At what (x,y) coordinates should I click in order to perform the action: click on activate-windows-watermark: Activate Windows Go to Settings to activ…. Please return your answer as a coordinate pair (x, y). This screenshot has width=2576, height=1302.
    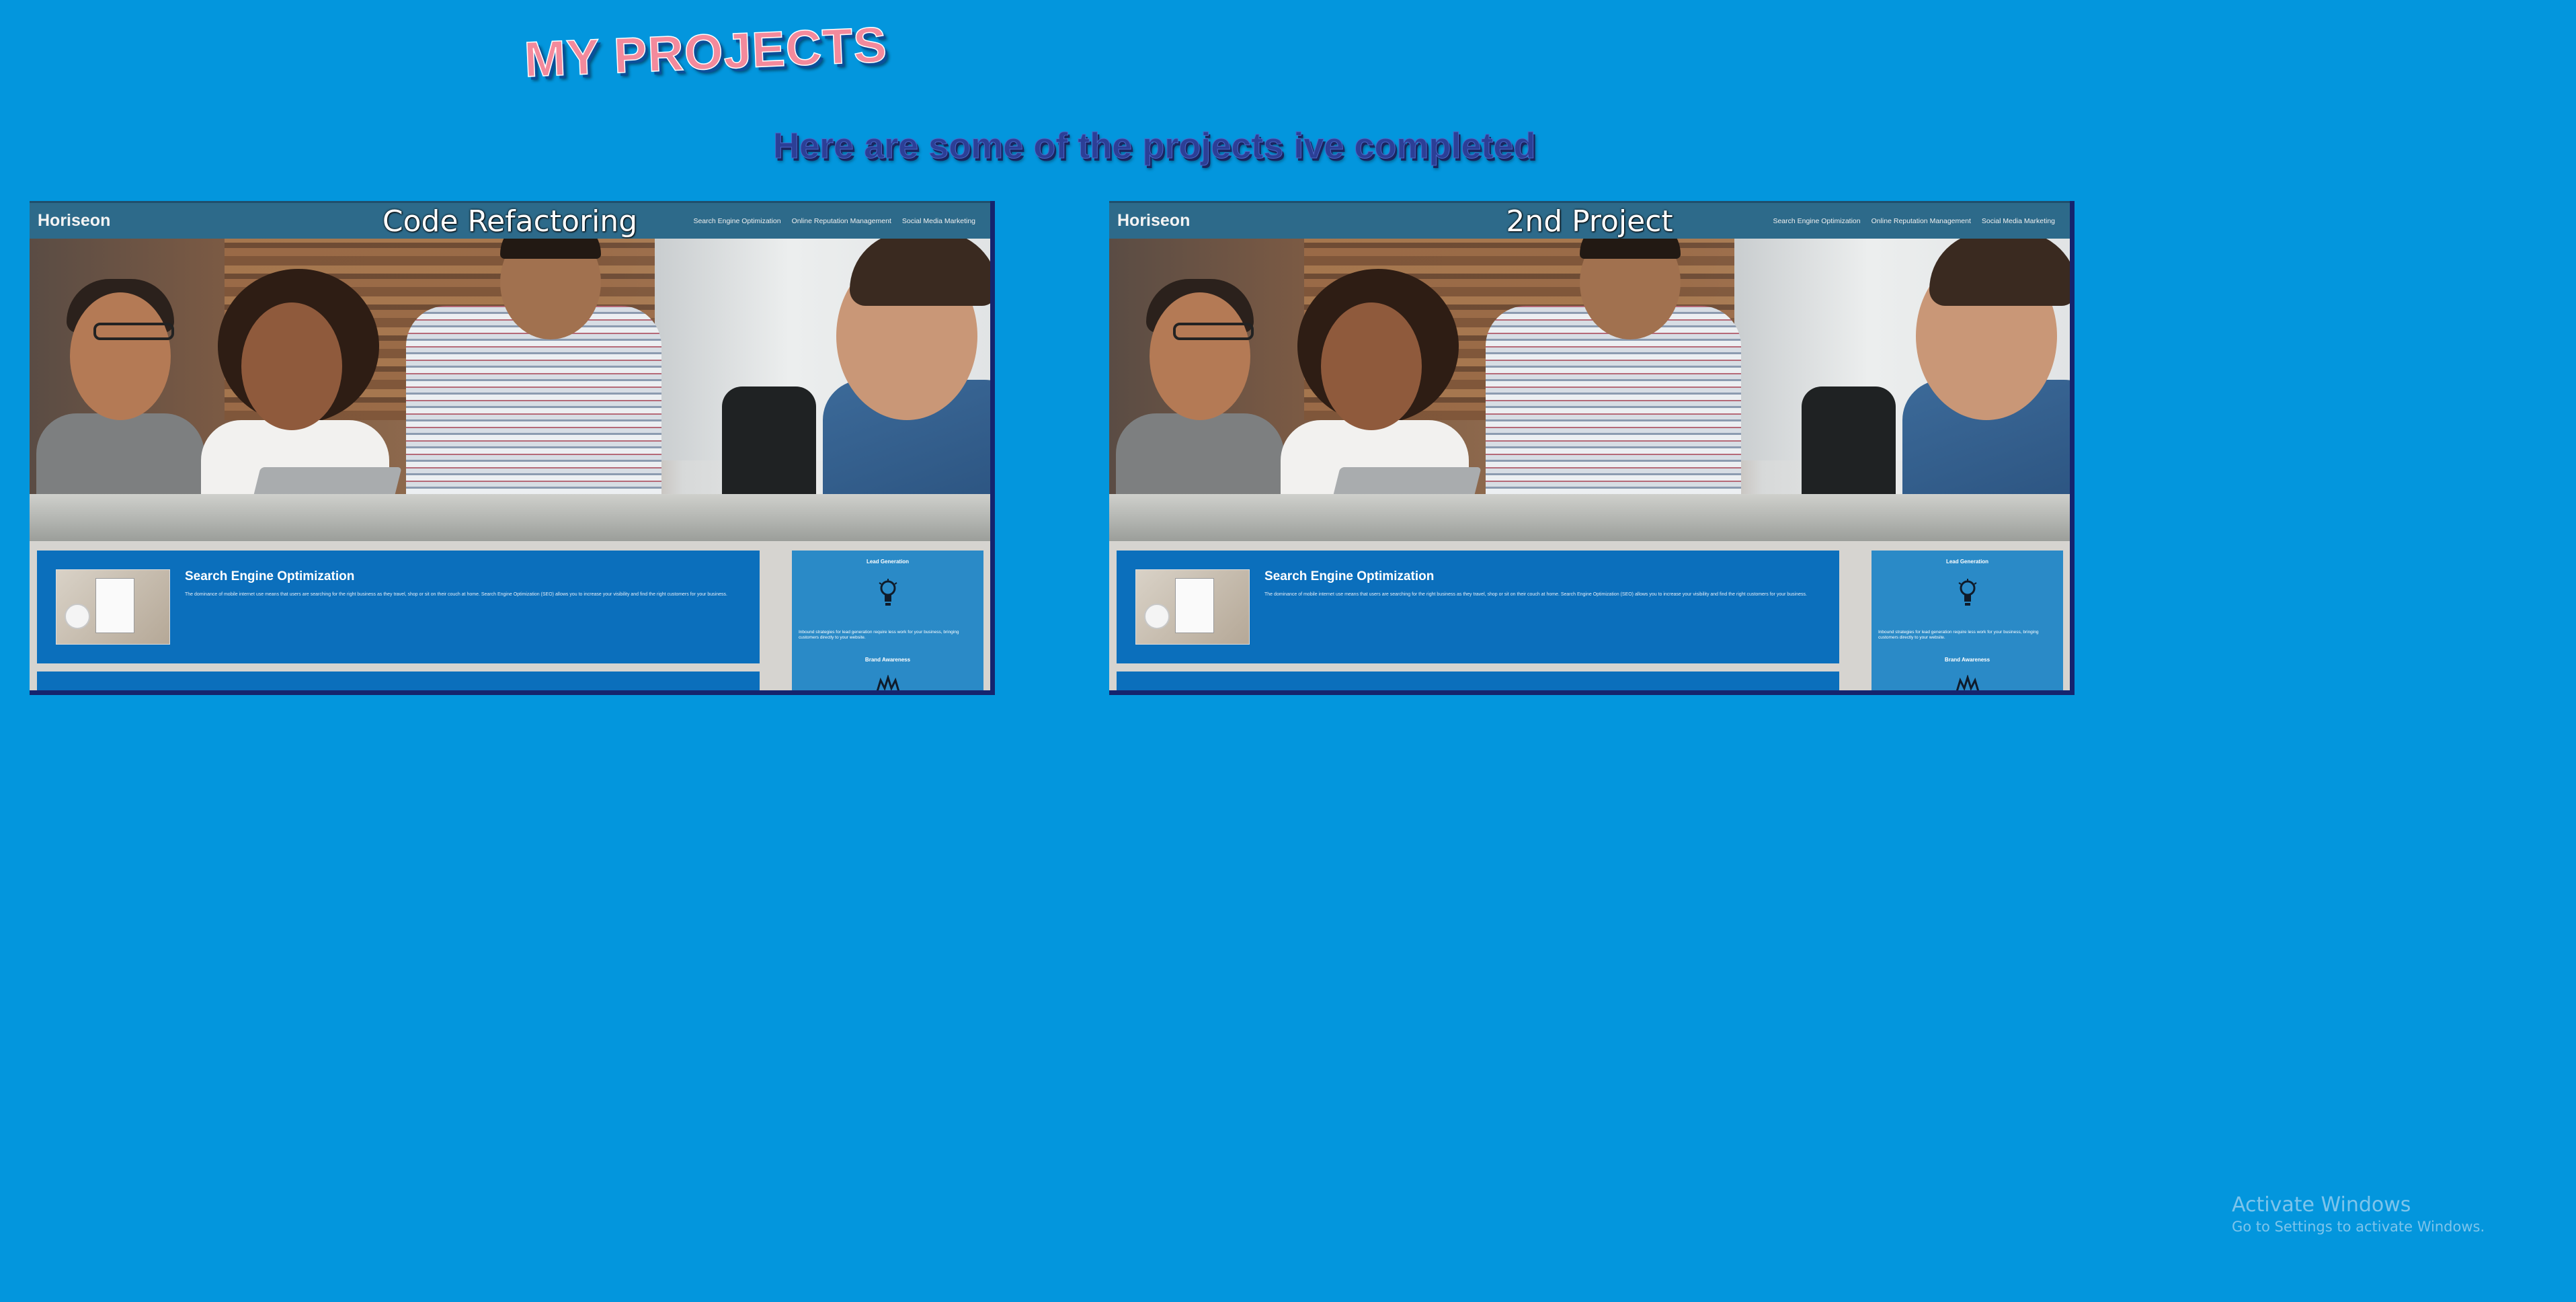
    Looking at the image, I should click on (2358, 1215).